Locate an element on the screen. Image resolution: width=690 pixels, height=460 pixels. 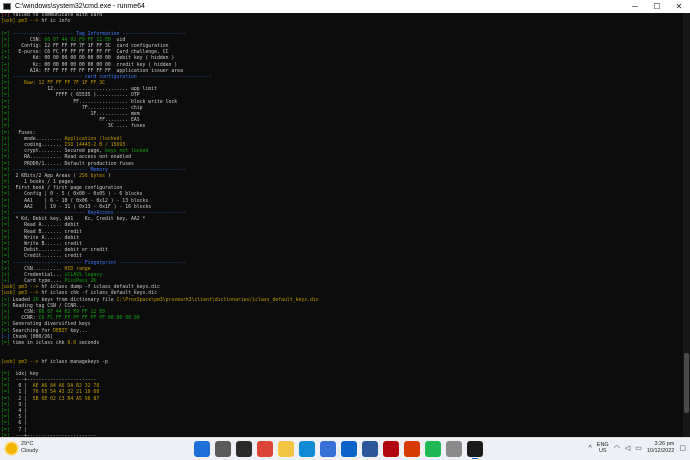
weather-widget: 29°C Cloudy is located at coordinates (22, 448).